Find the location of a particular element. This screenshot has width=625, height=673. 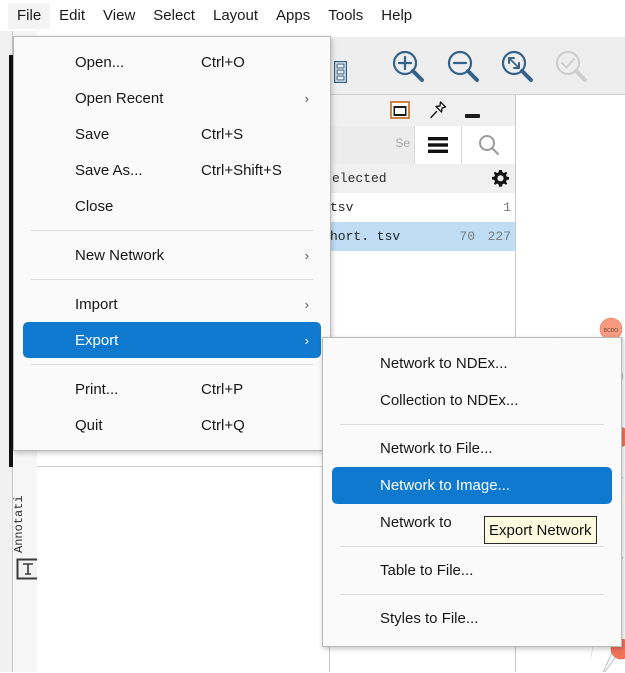

float-icon is located at coordinates (400, 111).